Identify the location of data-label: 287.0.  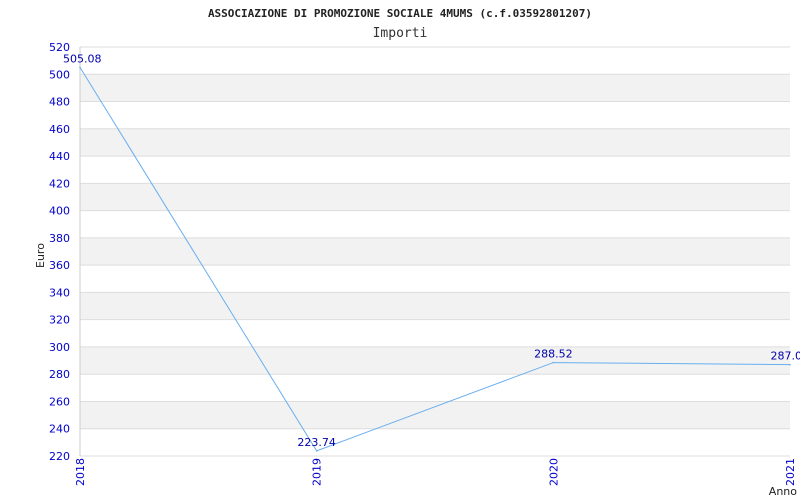
(785, 356).